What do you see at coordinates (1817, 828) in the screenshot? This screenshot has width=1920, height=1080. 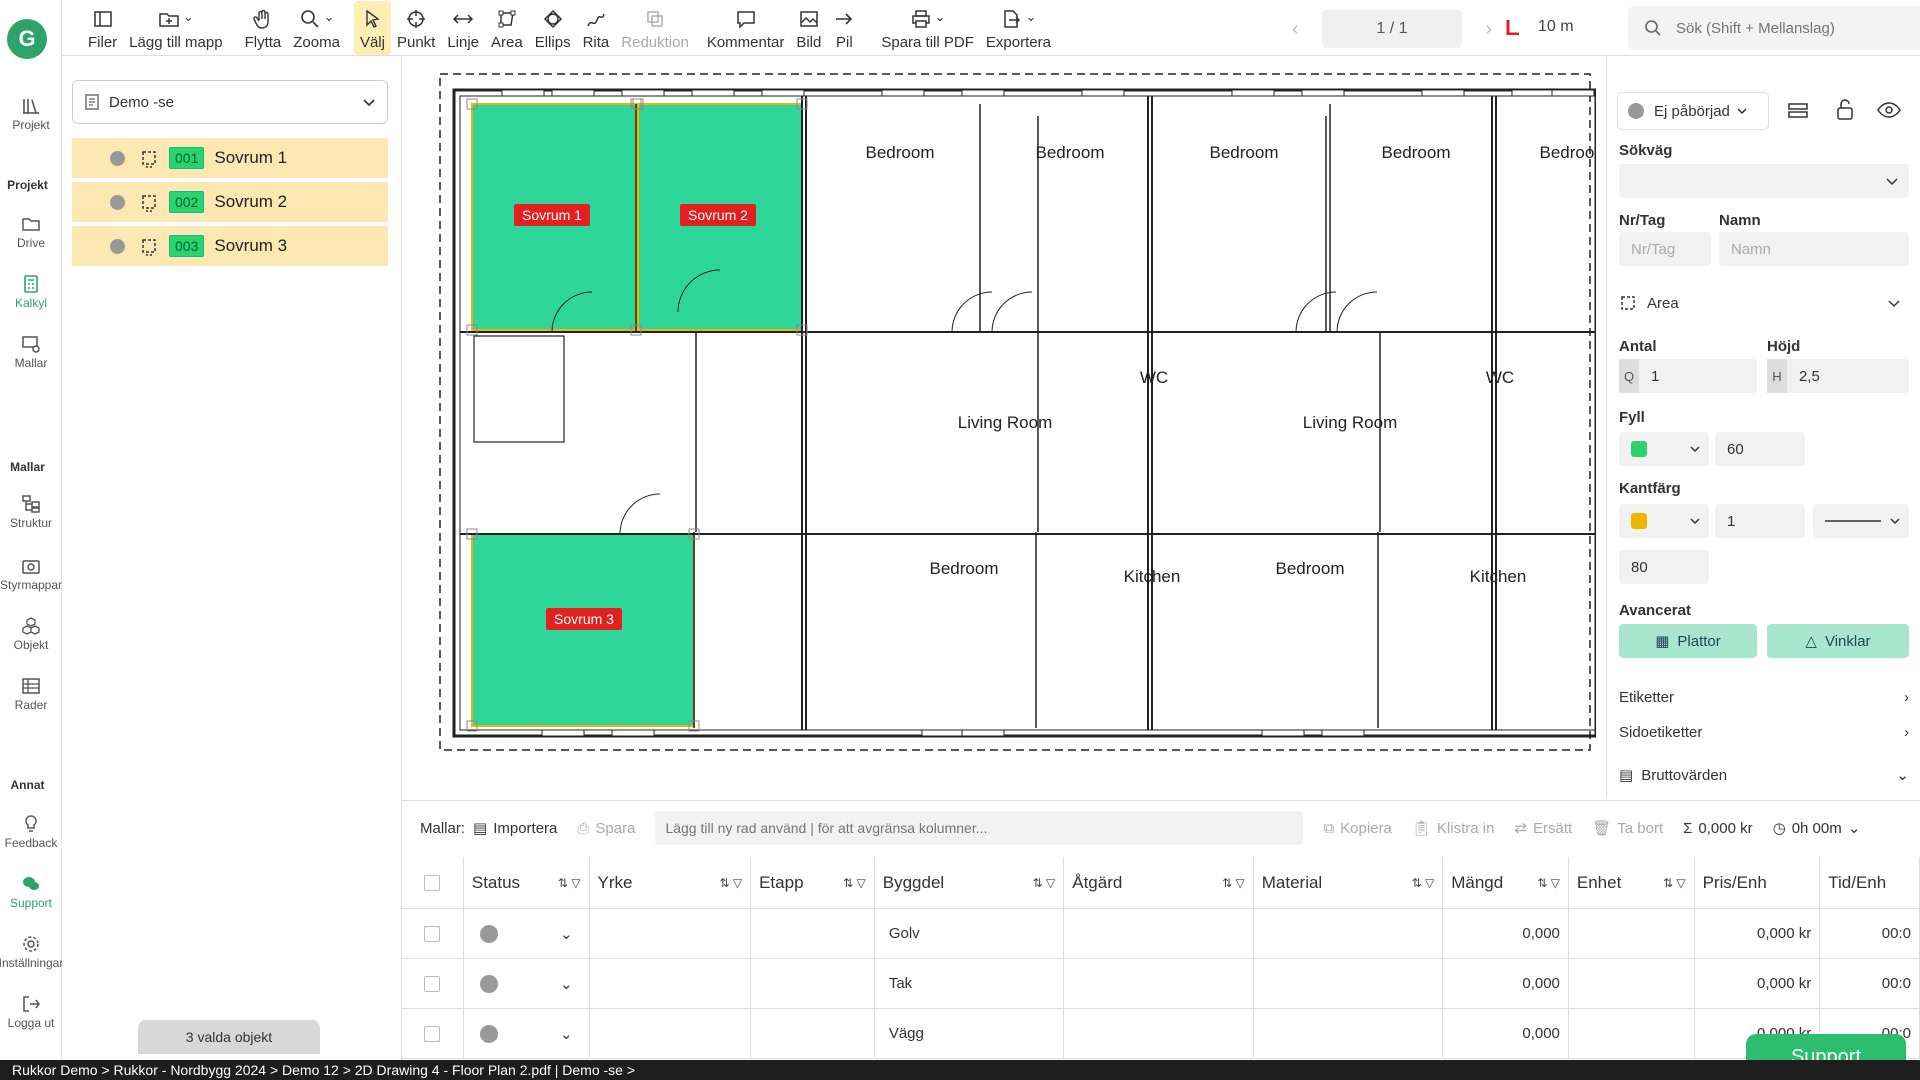 I see `time-display: ◷ 0h 00m ⌄` at bounding box center [1817, 828].